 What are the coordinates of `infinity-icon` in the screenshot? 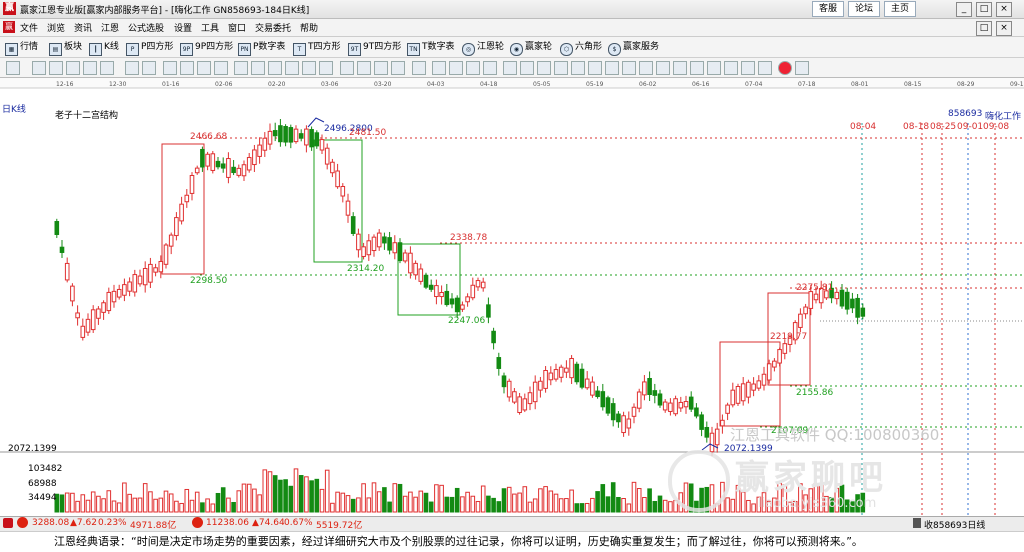 It's located at (802, 68).